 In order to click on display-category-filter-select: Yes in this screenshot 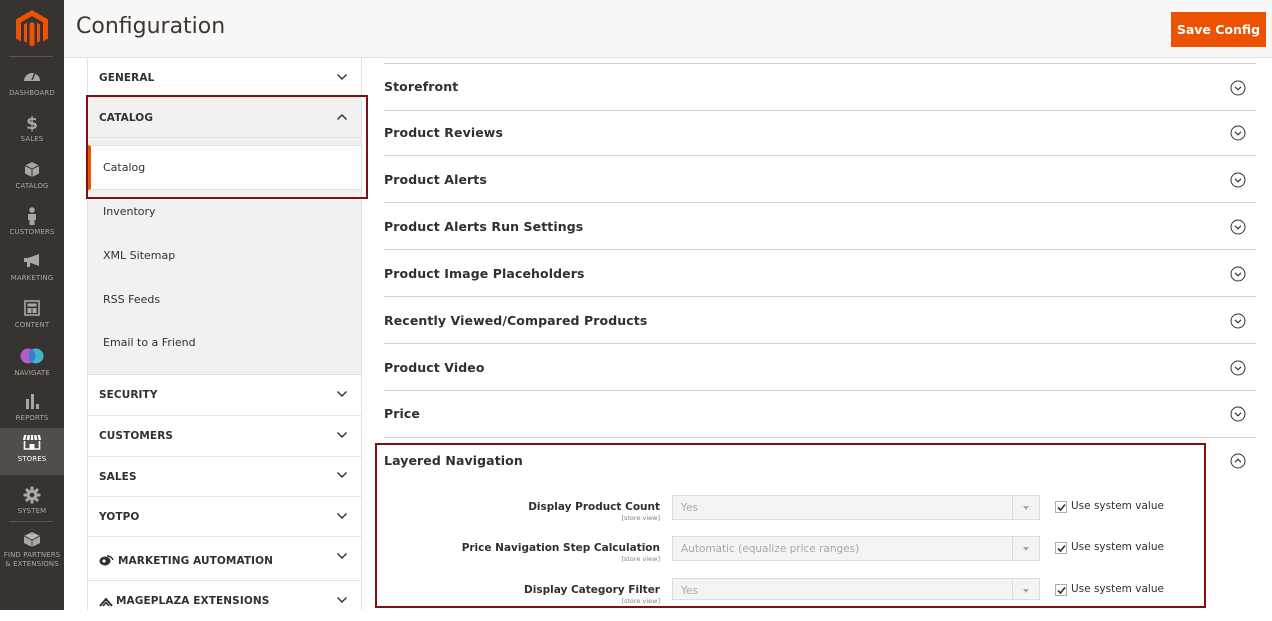, I will do `click(856, 589)`.